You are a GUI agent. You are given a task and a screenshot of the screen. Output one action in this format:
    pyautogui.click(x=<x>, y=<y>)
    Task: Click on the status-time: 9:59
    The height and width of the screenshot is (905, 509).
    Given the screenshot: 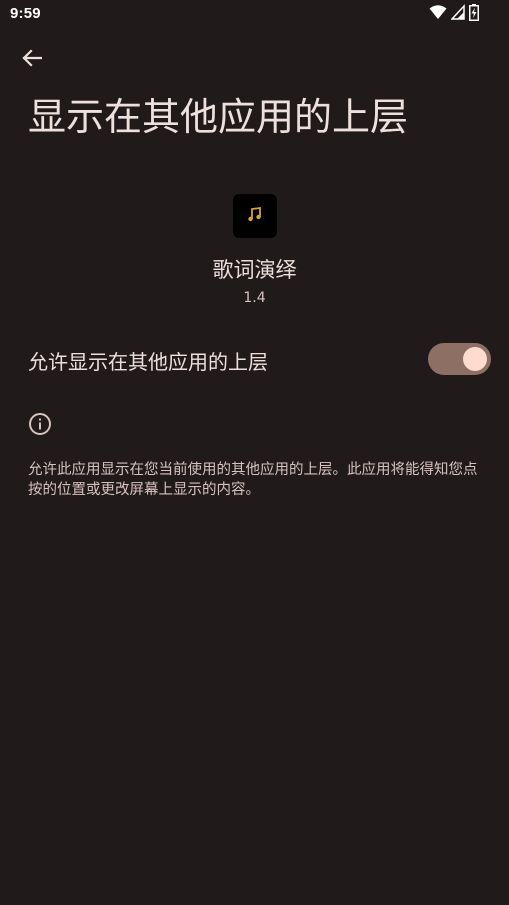 What is the action you would take?
    pyautogui.click(x=25, y=13)
    